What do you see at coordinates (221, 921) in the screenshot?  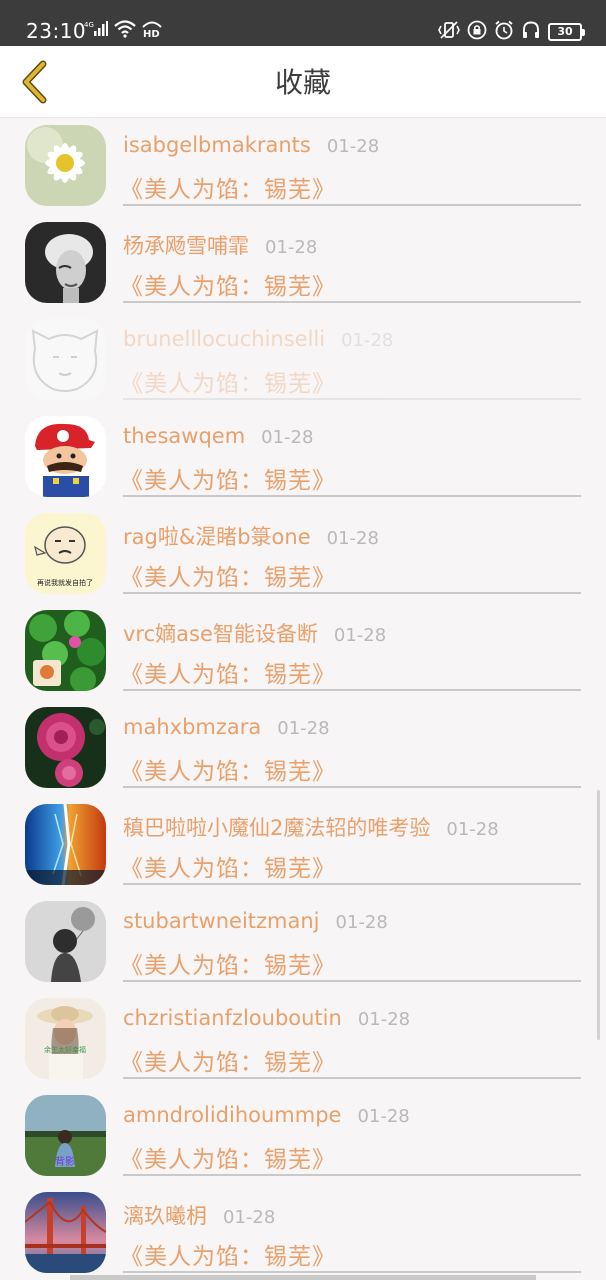 I see `username: stubartwneitzmanj` at bounding box center [221, 921].